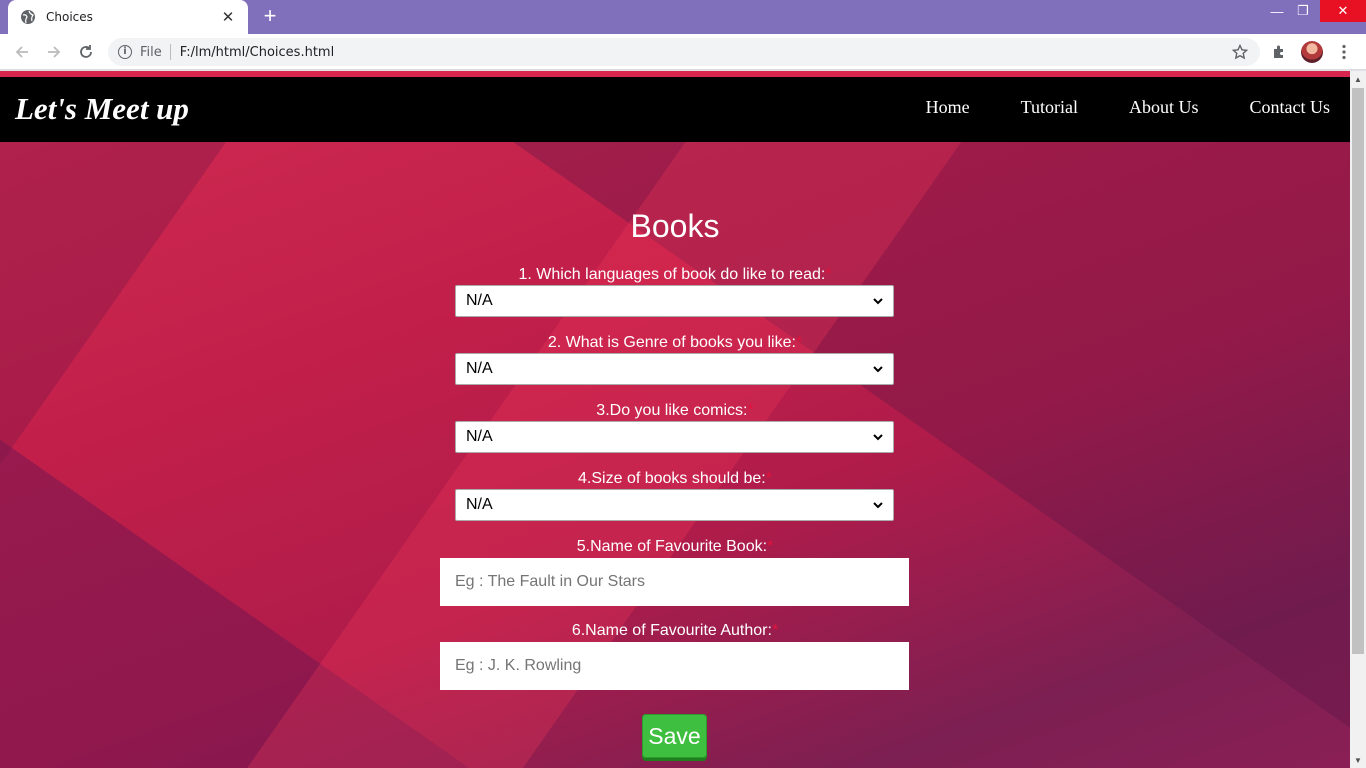 The image size is (1366, 768). I want to click on book-size-select: N/A, so click(674, 505).